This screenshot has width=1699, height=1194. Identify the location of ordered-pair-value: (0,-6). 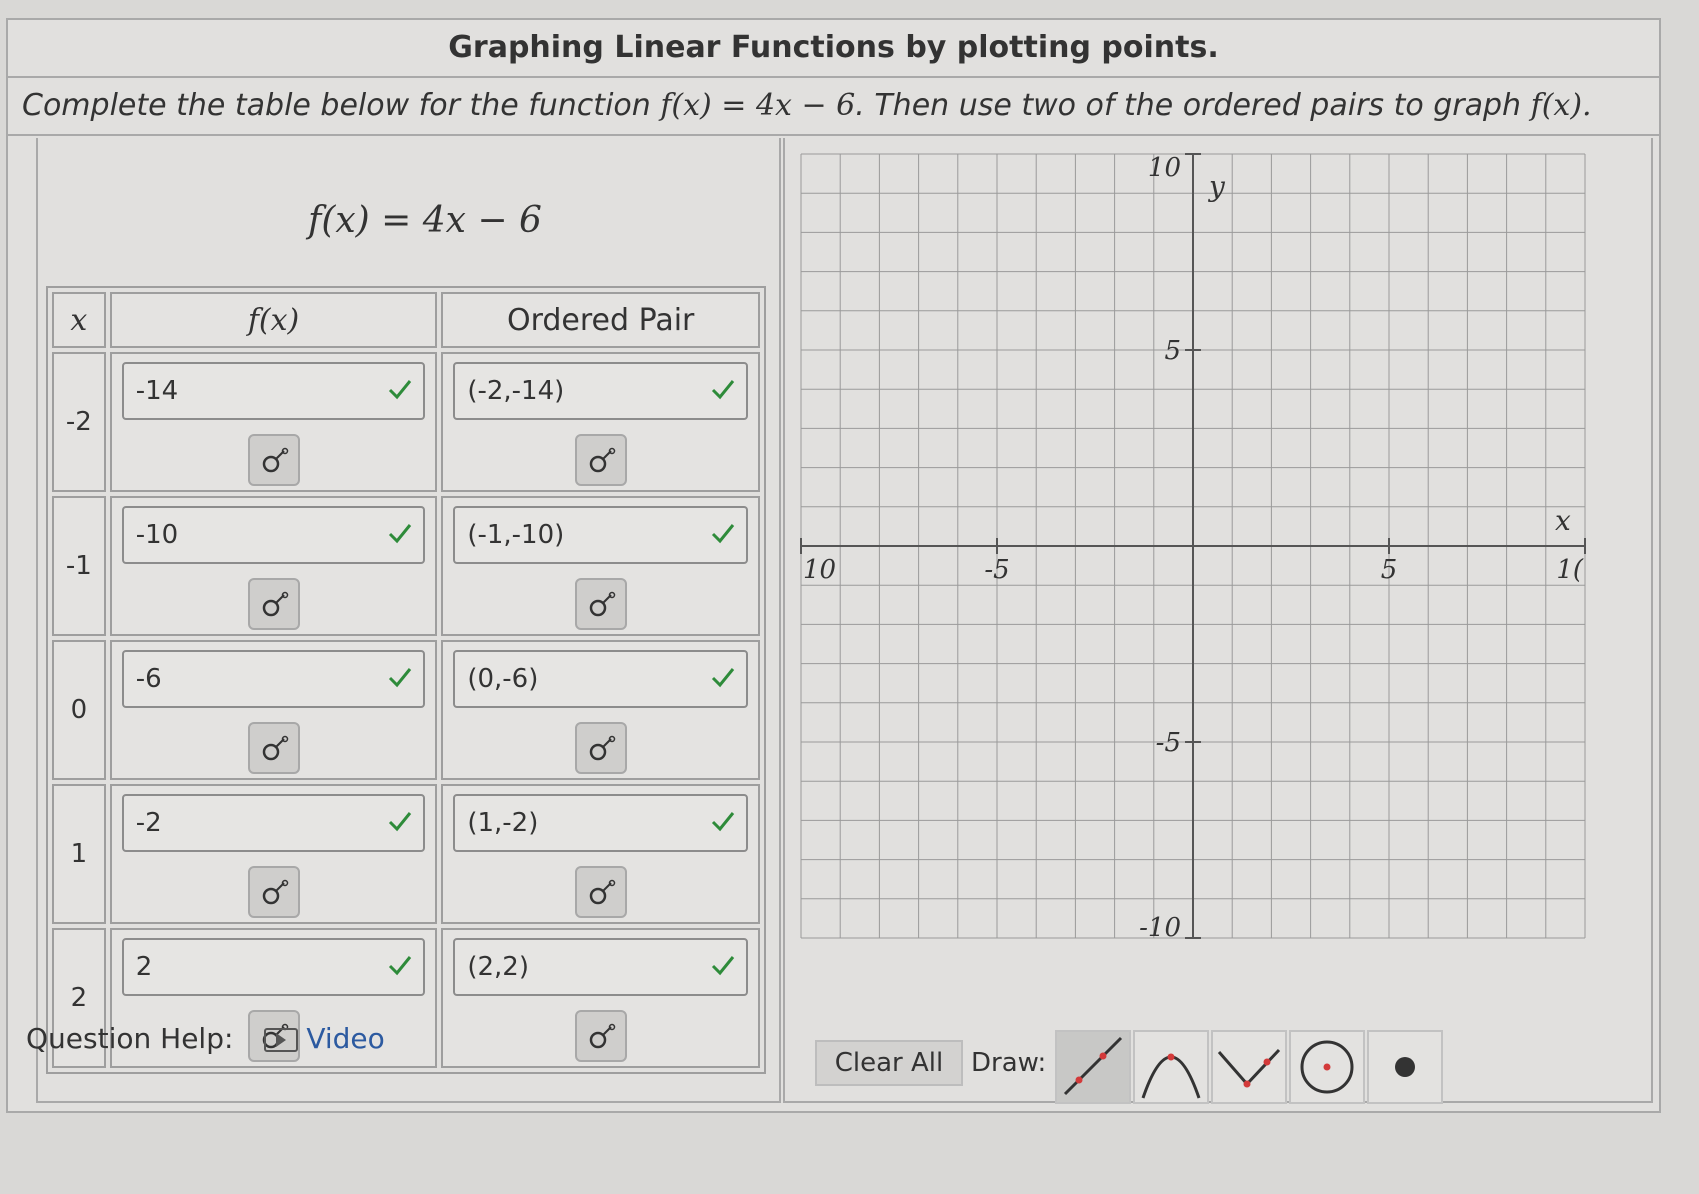
(503, 679).